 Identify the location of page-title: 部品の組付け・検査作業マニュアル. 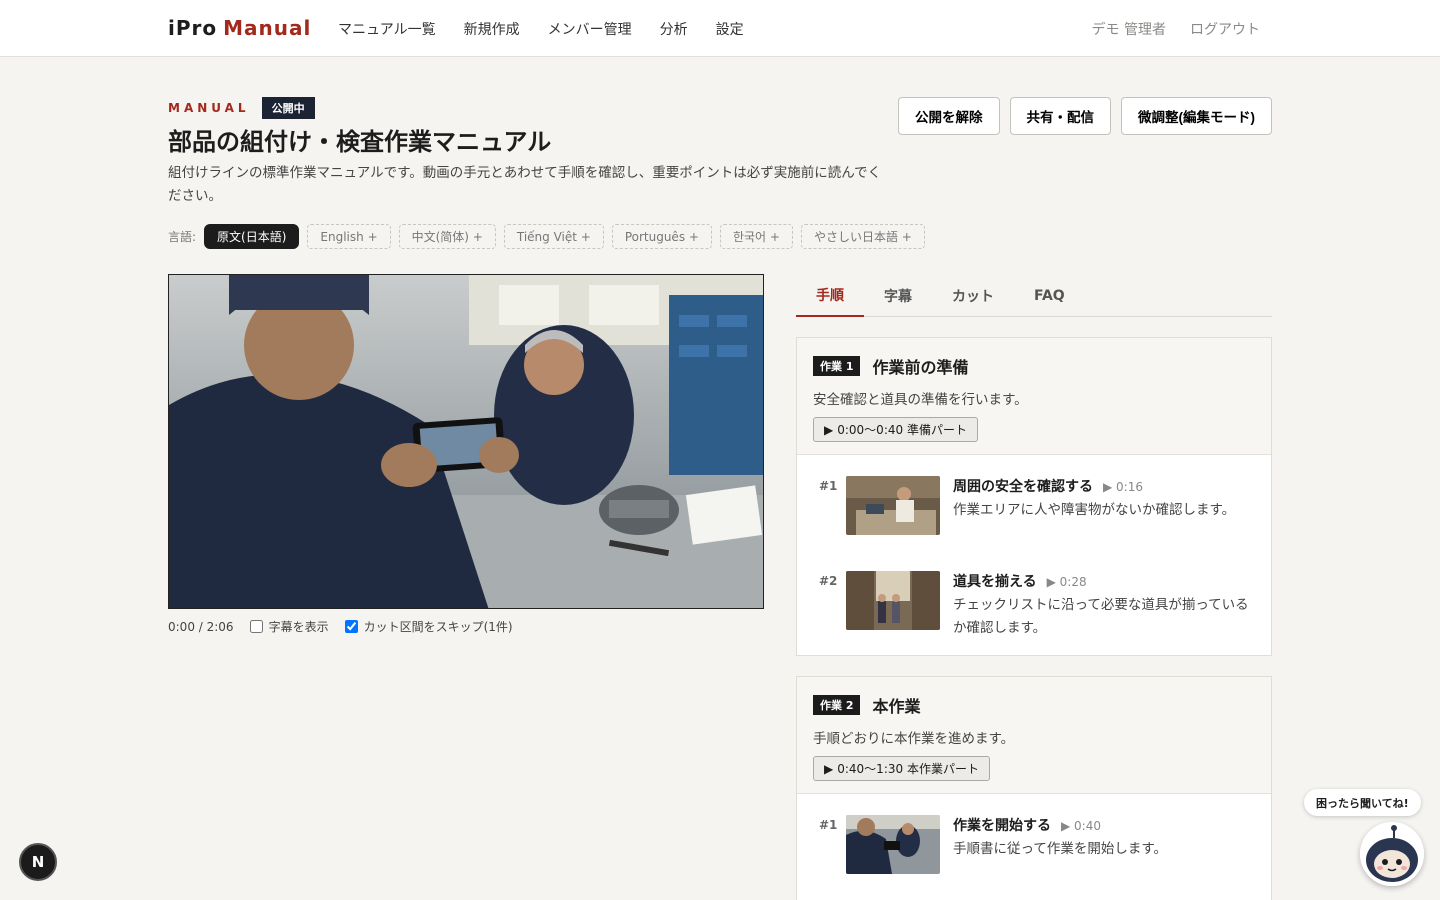
(360, 142).